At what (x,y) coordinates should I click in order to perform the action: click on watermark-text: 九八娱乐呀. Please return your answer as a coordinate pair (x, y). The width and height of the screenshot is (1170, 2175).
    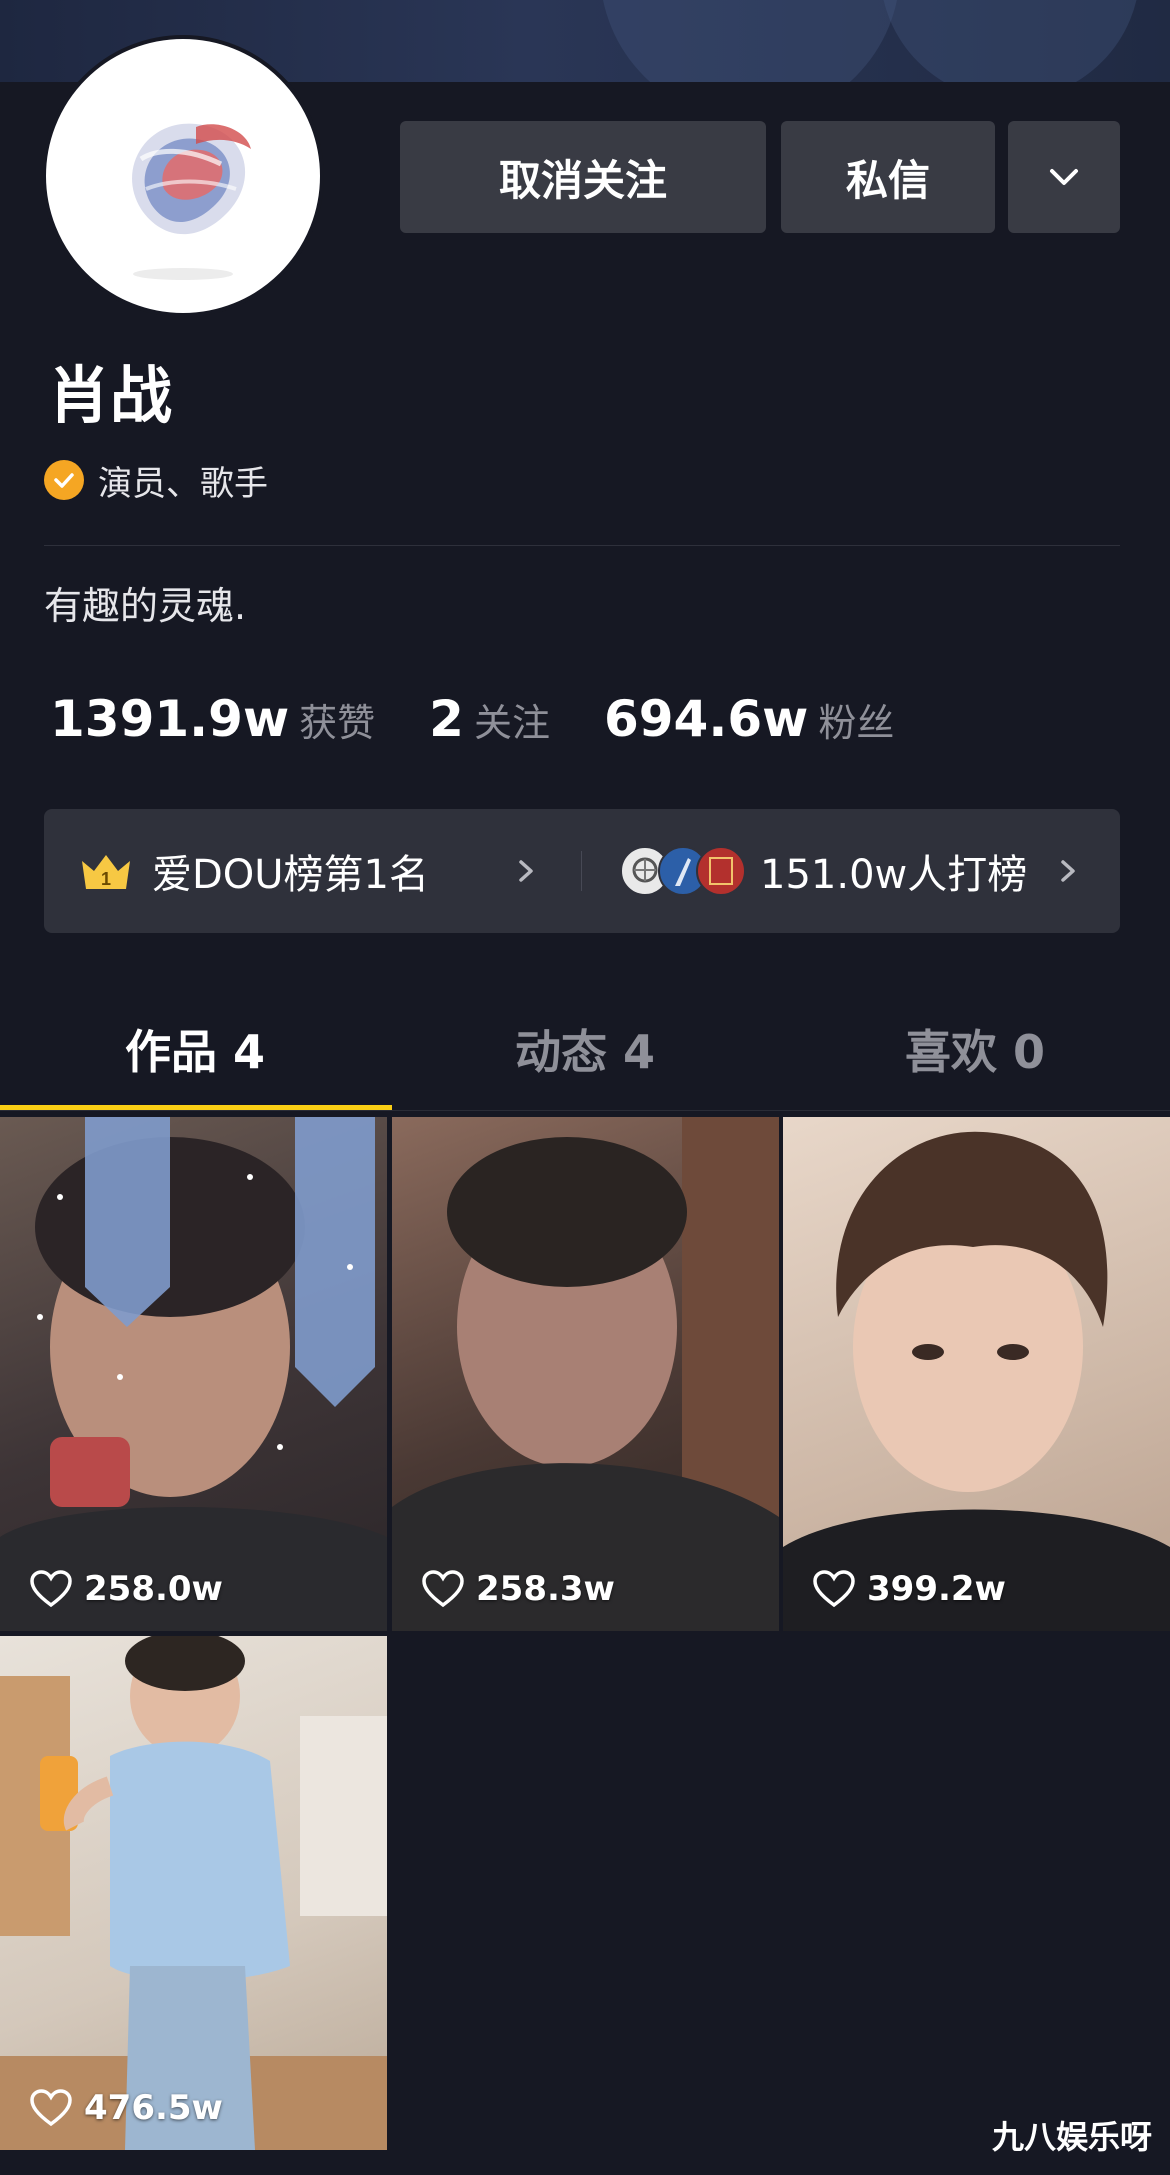
    Looking at the image, I should click on (1071, 2137).